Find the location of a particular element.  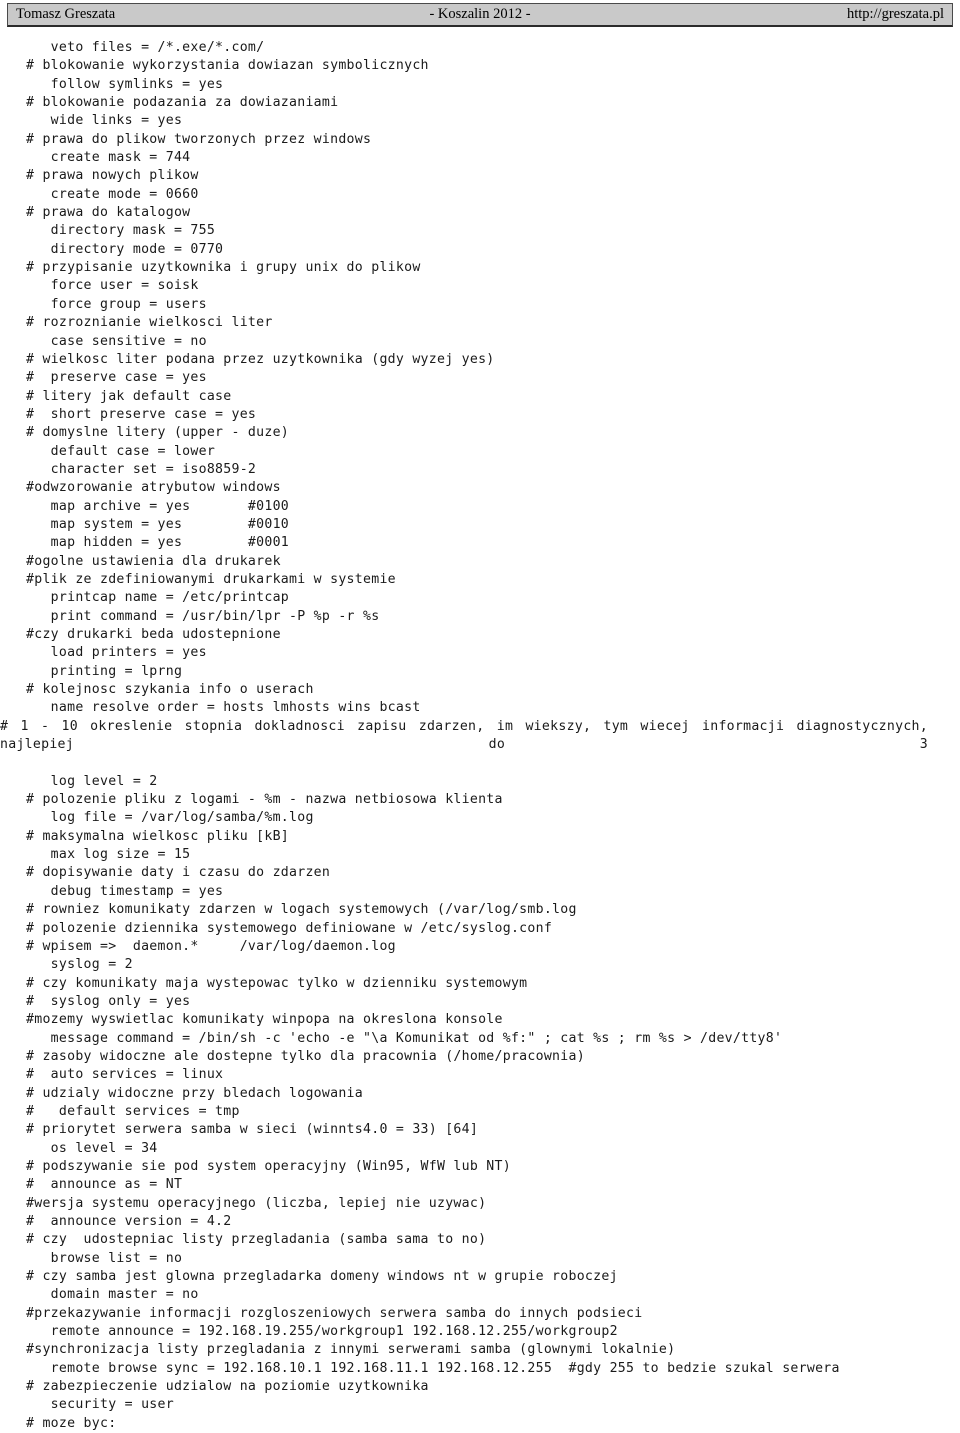

config-line: # announce as = NT is located at coordinates (104, 1185).